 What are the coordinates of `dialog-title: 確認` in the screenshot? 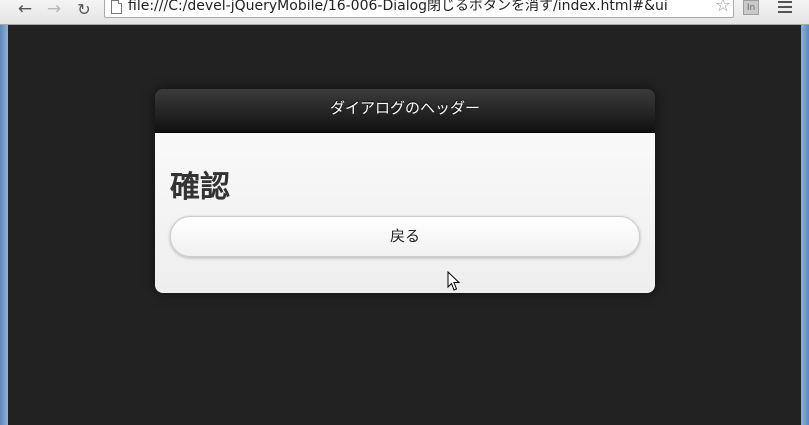 It's located at (200, 187).